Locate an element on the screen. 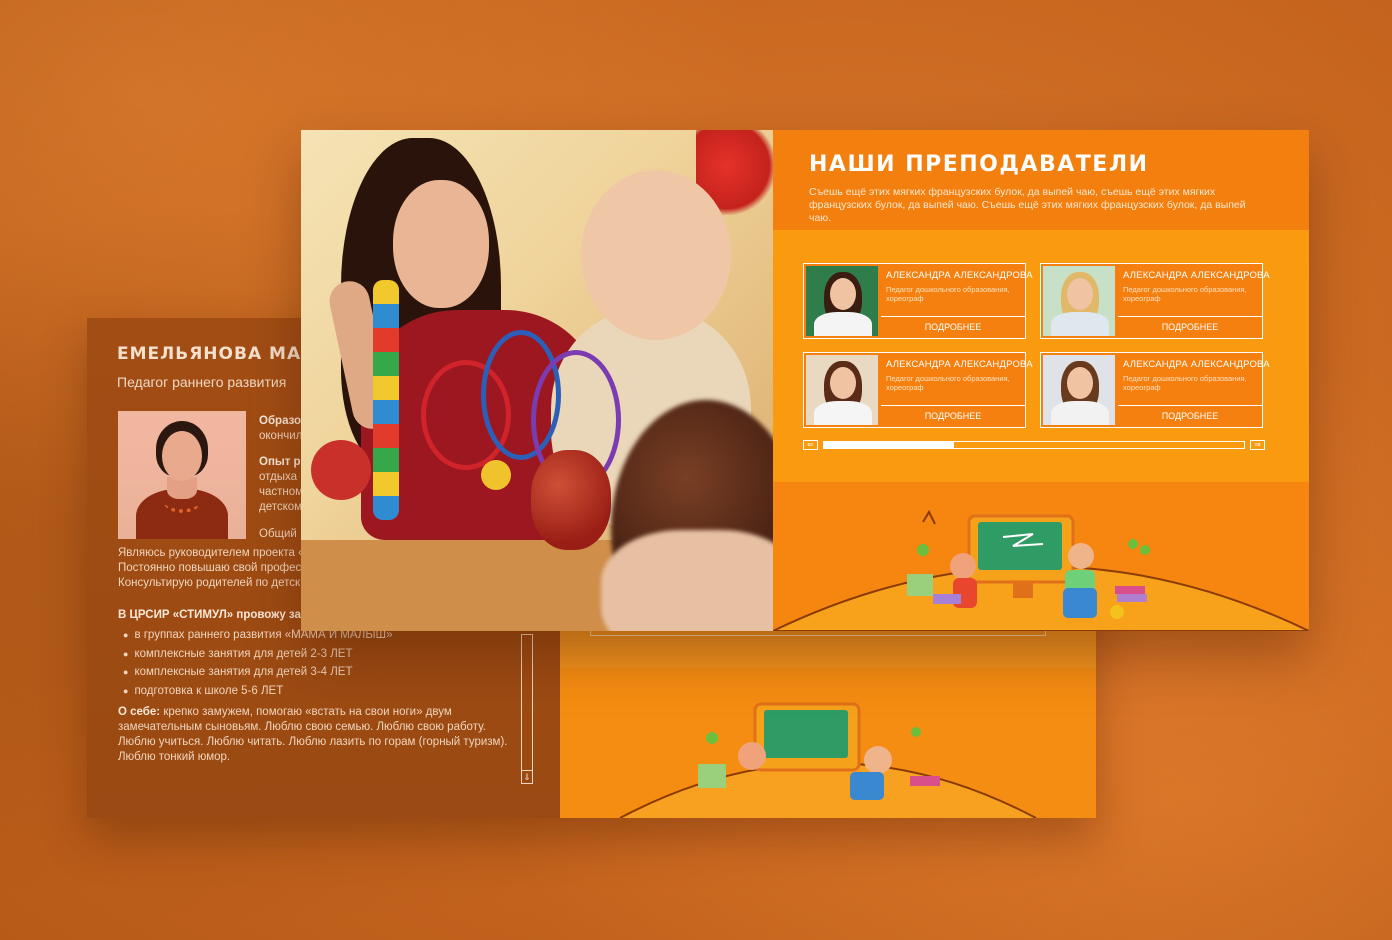 This screenshot has height=940, width=1392. section-title: НАШИ ПРЕПОДАВАТЕЛИ is located at coordinates (979, 164).